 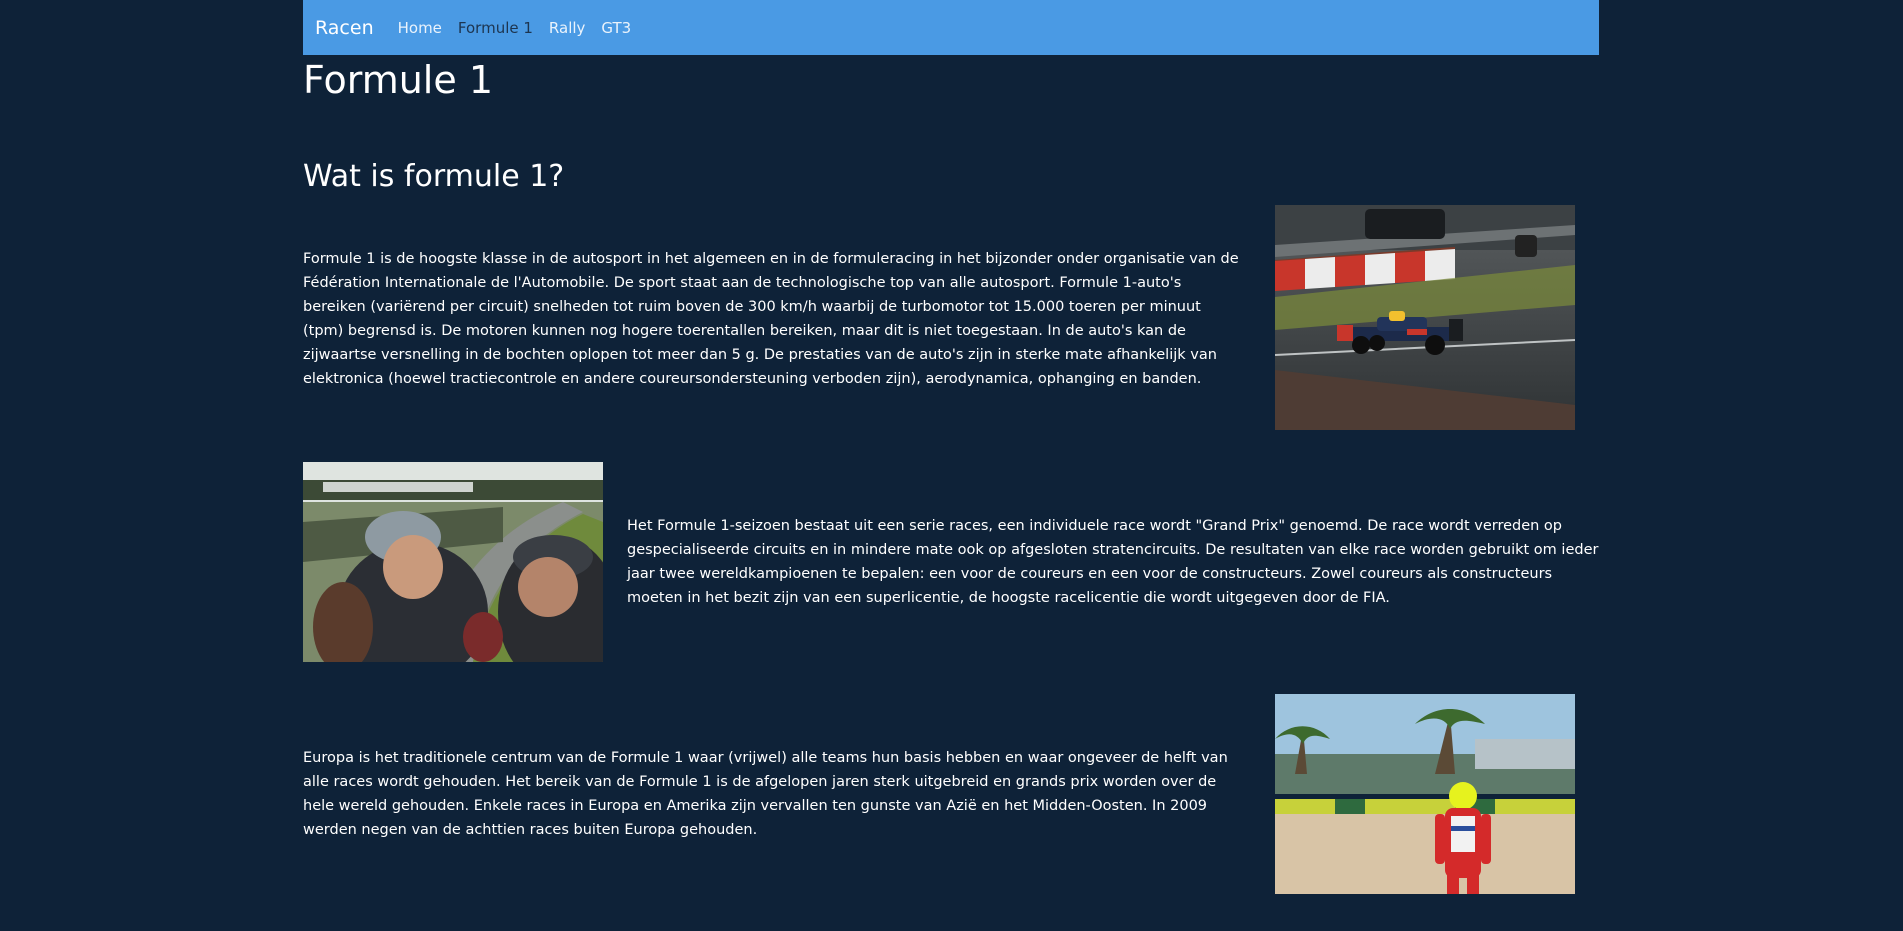 What do you see at coordinates (951, 27) in the screenshot?
I see `navbar: Racen Home Formule 1 Rally GT3` at bounding box center [951, 27].